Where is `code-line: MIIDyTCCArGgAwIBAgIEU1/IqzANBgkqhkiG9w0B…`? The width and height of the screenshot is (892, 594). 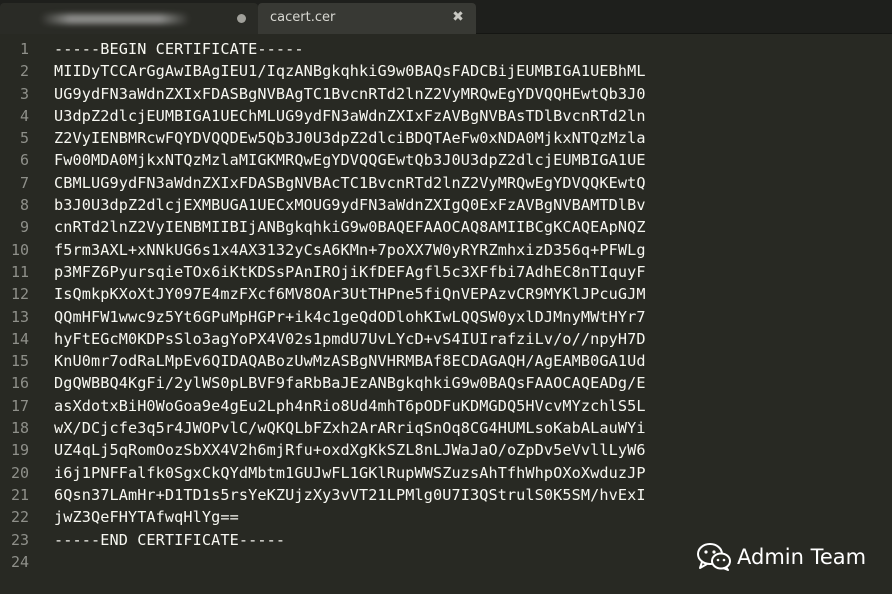
code-line: MIIDyTCCArGgAwIBAgIEU1/IqzANBgkqhkiG9w0B… is located at coordinates (473, 71).